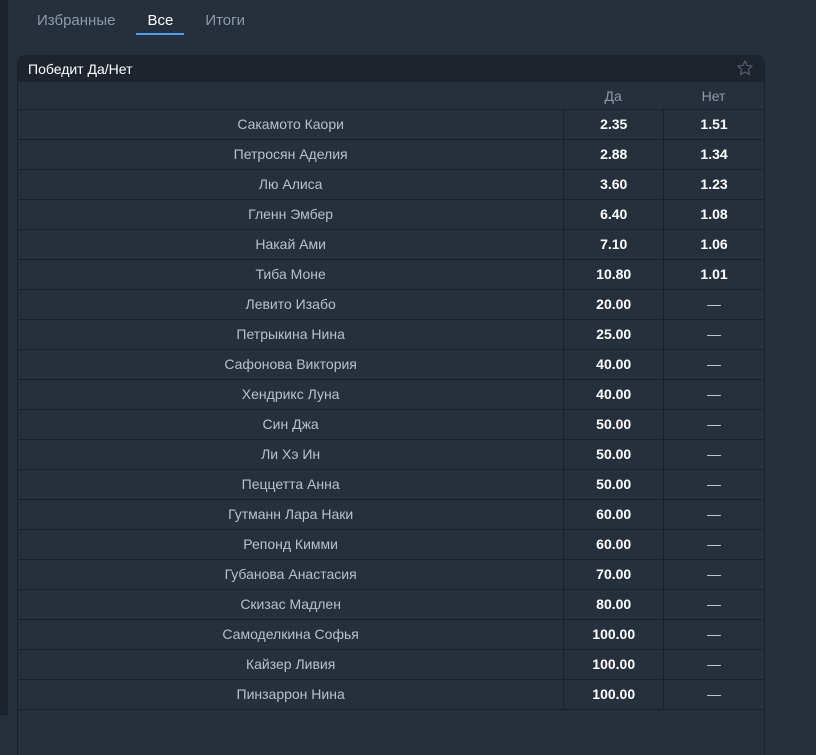 The height and width of the screenshot is (755, 816). What do you see at coordinates (80, 69) in the screenshot?
I see `market-title: Победит Да/Нет` at bounding box center [80, 69].